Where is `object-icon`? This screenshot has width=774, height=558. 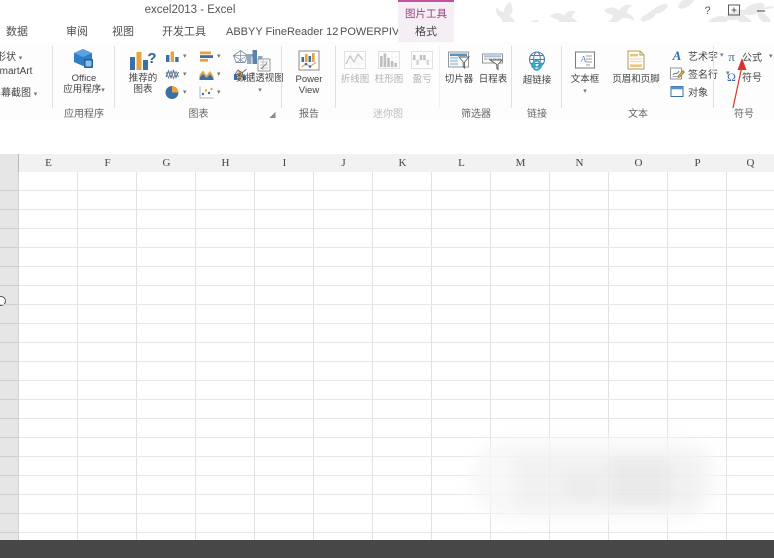
object-icon is located at coordinates (677, 91).